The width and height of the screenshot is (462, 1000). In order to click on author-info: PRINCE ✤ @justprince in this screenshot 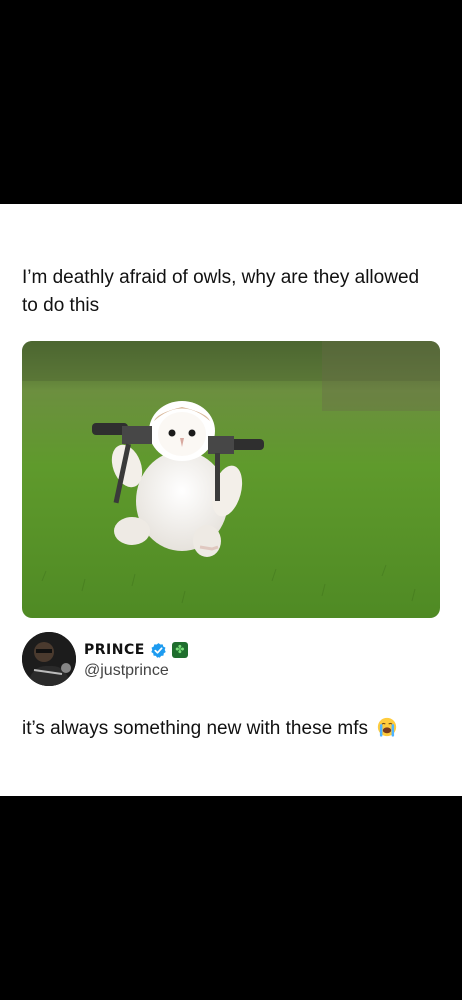, I will do `click(232, 660)`.